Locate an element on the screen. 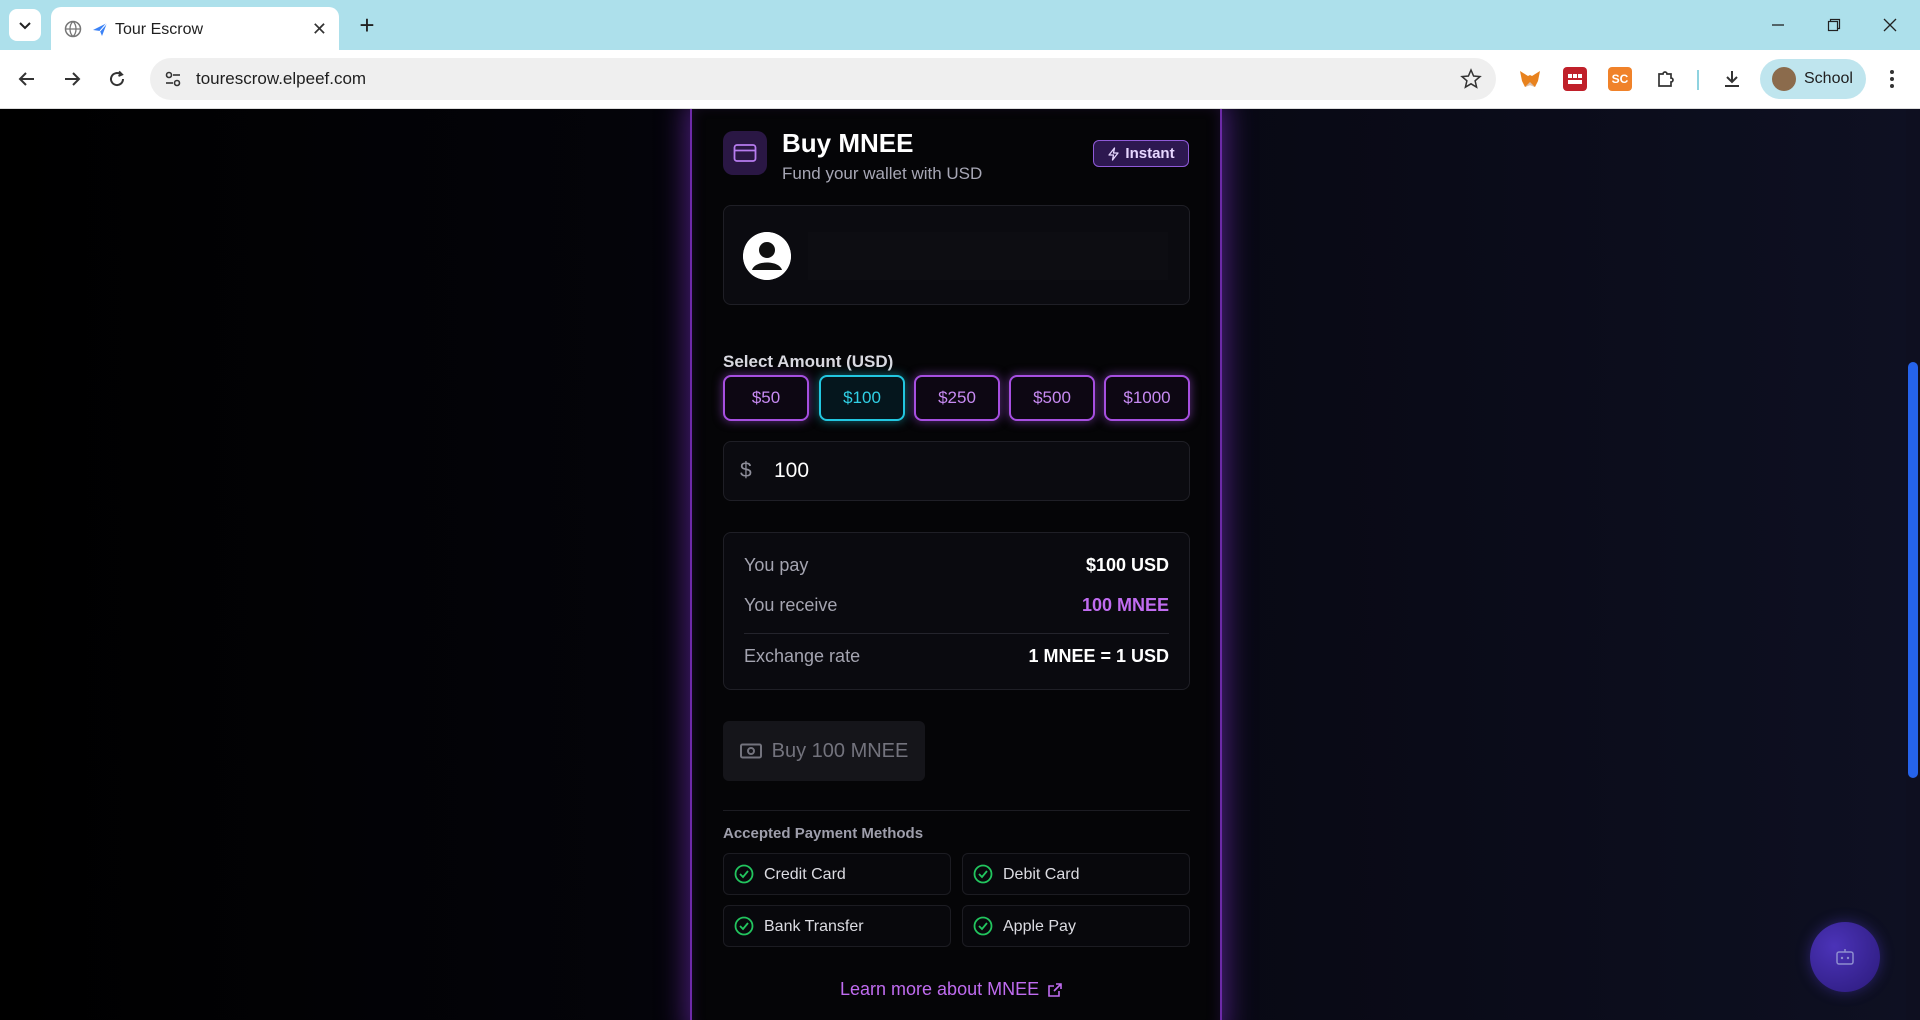 Image resolution: width=1920 pixels, height=1020 pixels. amount-input-value: 100 is located at coordinates (791, 471).